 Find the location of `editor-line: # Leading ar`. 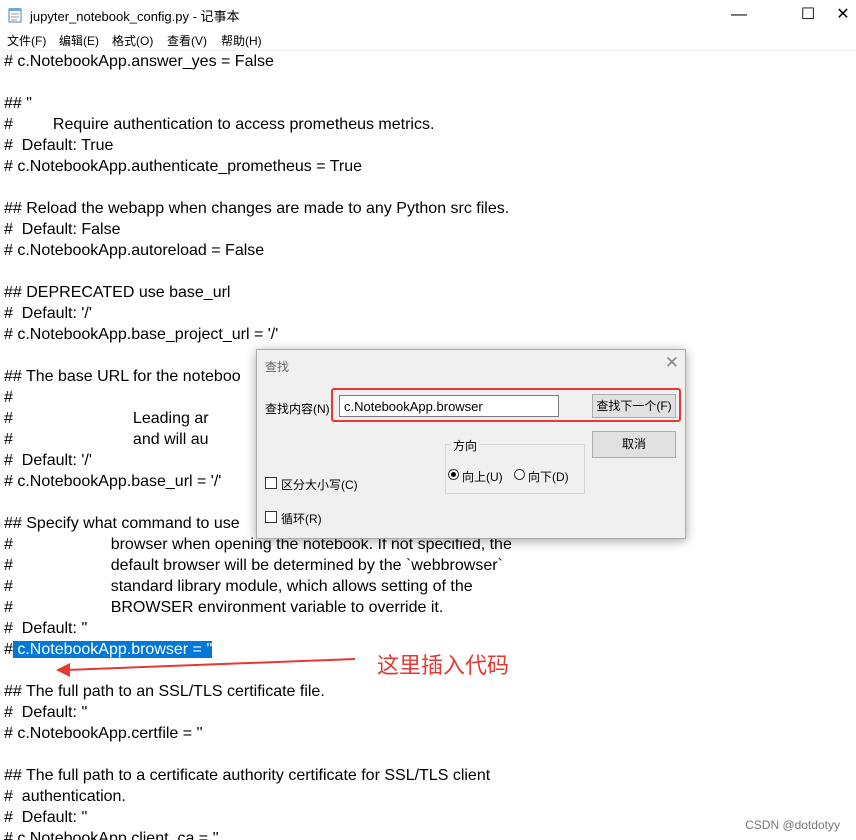

editor-line: # Leading ar is located at coordinates (106, 418).